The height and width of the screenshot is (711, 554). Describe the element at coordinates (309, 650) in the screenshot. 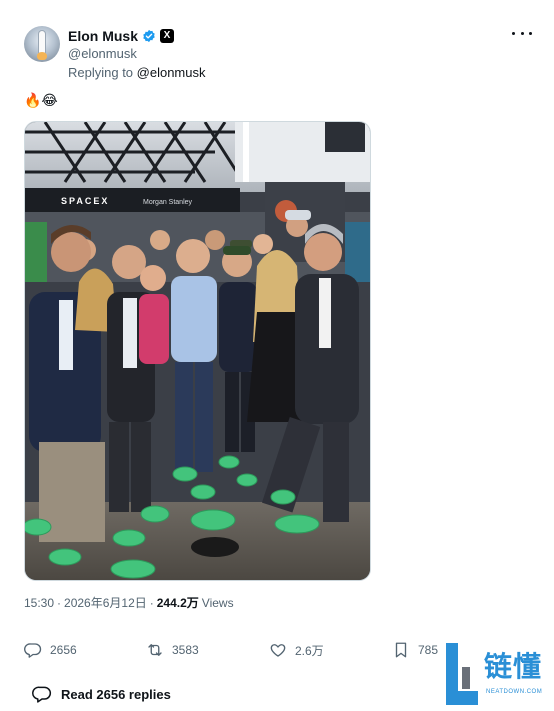

I see `like-count: 2.6万` at that location.